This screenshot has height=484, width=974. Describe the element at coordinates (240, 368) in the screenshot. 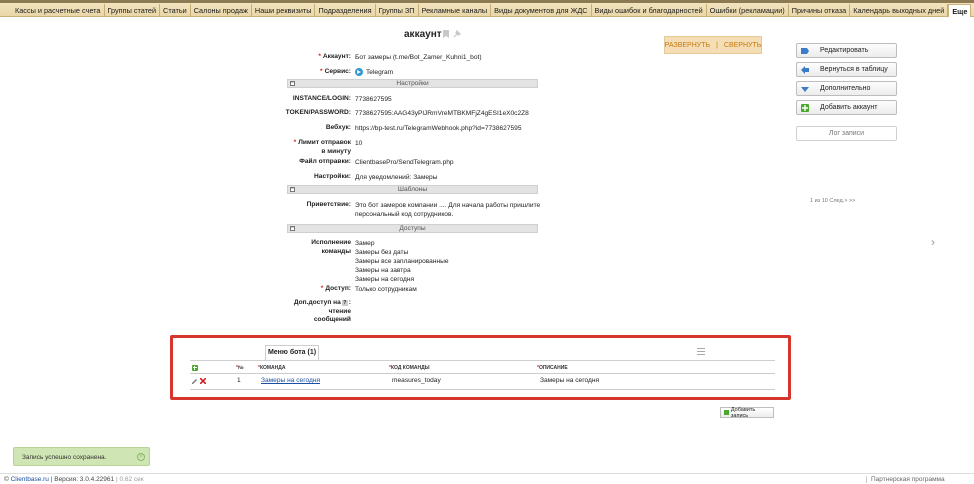

I see `col-header-num: *№` at that location.